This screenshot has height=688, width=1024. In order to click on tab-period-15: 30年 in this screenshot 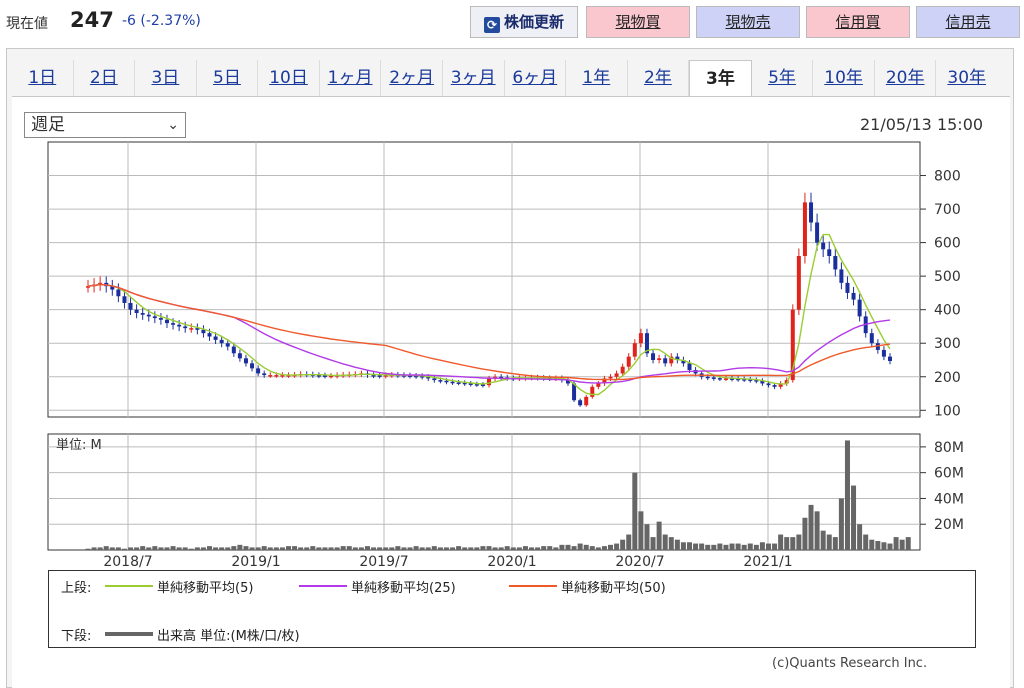, I will do `click(966, 78)`.